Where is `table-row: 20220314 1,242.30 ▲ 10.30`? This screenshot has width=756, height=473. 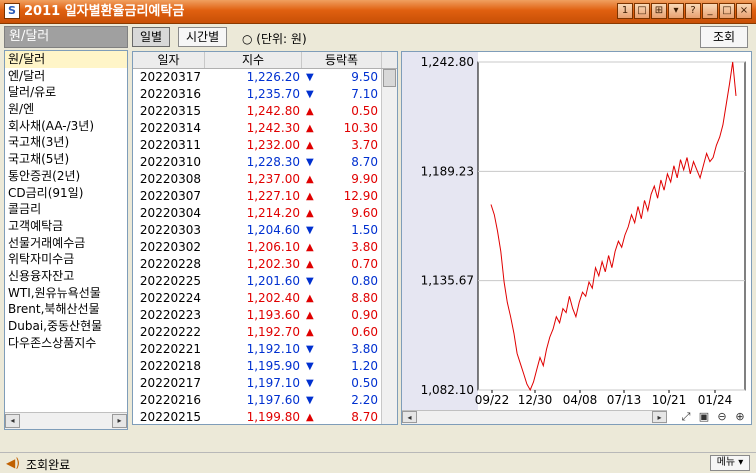 table-row: 20220314 1,242.30 ▲ 10.30 is located at coordinates (265, 128).